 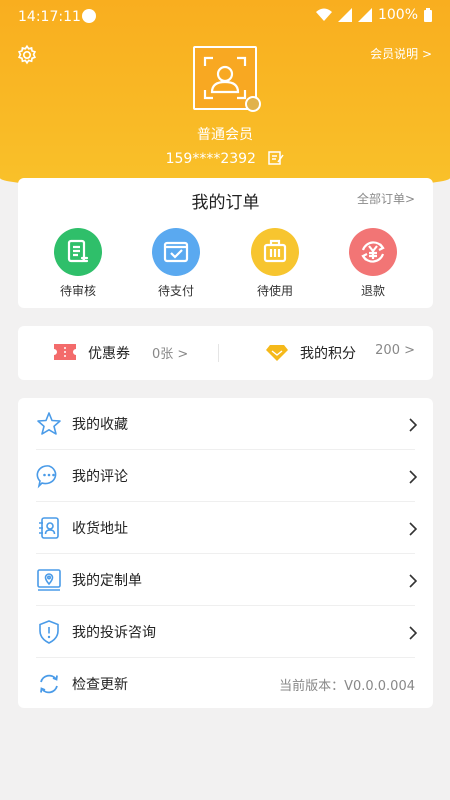 I want to click on battery-icon, so click(x=428, y=15).